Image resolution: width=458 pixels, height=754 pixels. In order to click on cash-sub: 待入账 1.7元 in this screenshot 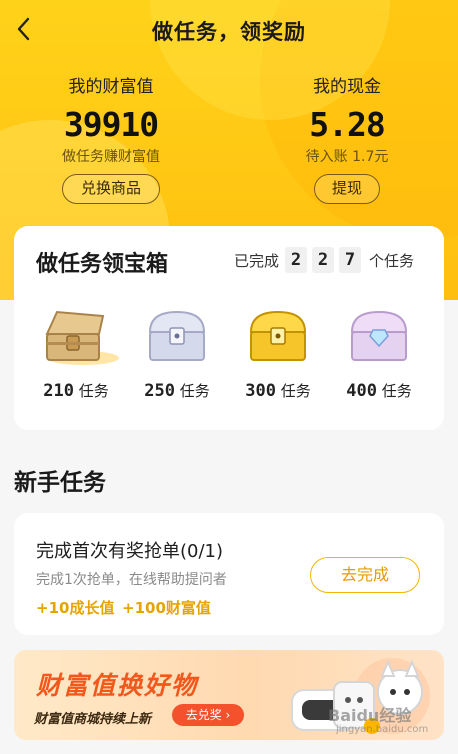, I will do `click(347, 157)`.